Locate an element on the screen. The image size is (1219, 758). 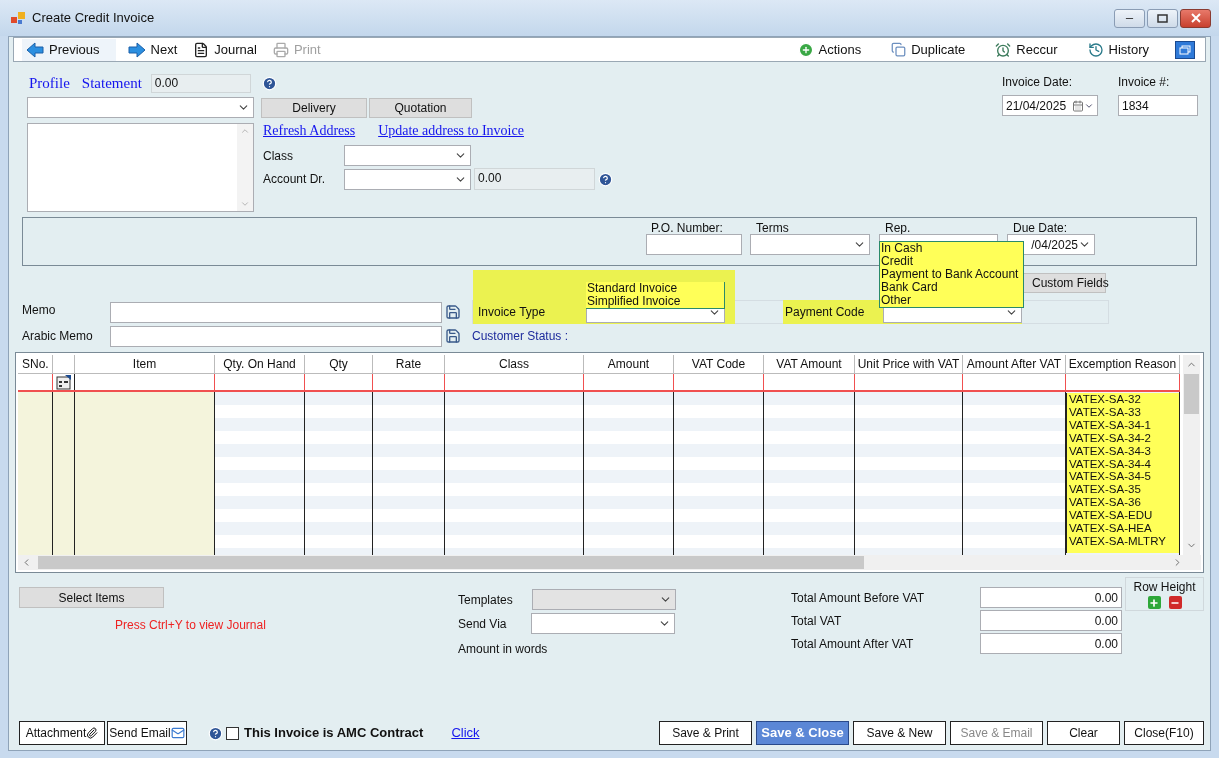
due-date-value: /04/2025 is located at coordinates (1054, 245).